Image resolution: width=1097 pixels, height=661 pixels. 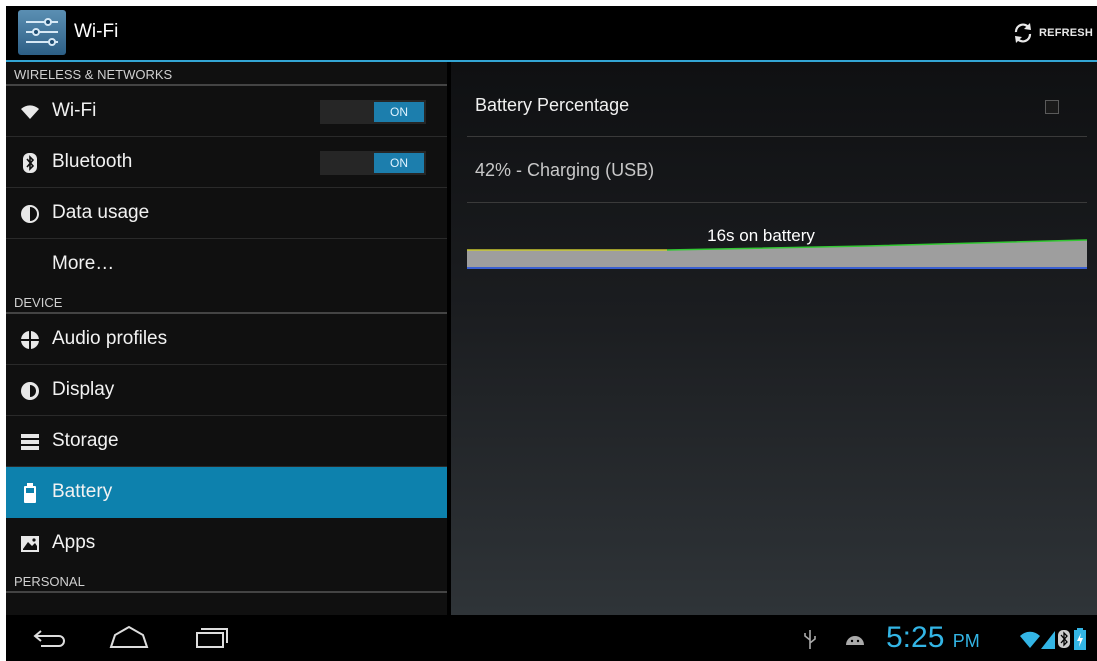 What do you see at coordinates (83, 389) in the screenshot?
I see `sidebar-item-label: Display` at bounding box center [83, 389].